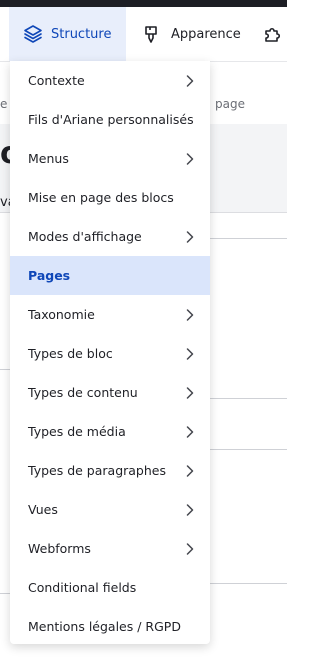 The image size is (320, 667). What do you see at coordinates (59, 548) in the screenshot?
I see `menu-item-label: Webforms` at bounding box center [59, 548].